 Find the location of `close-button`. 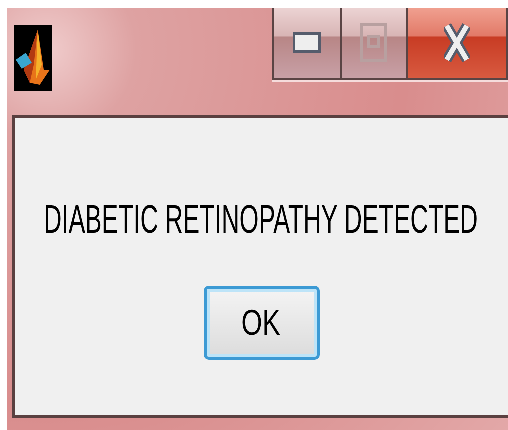

close-button is located at coordinates (456, 43).